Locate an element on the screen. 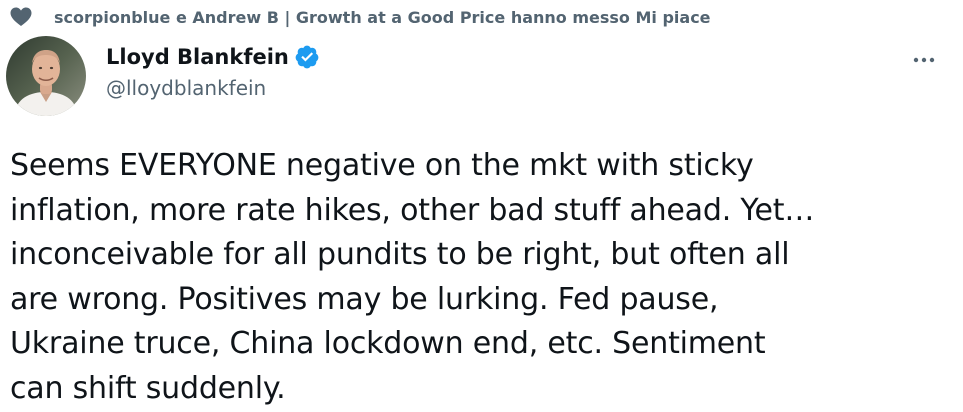 This screenshot has width=963, height=412. author-name-row: Lloyd Blankfein is located at coordinates (213, 57).